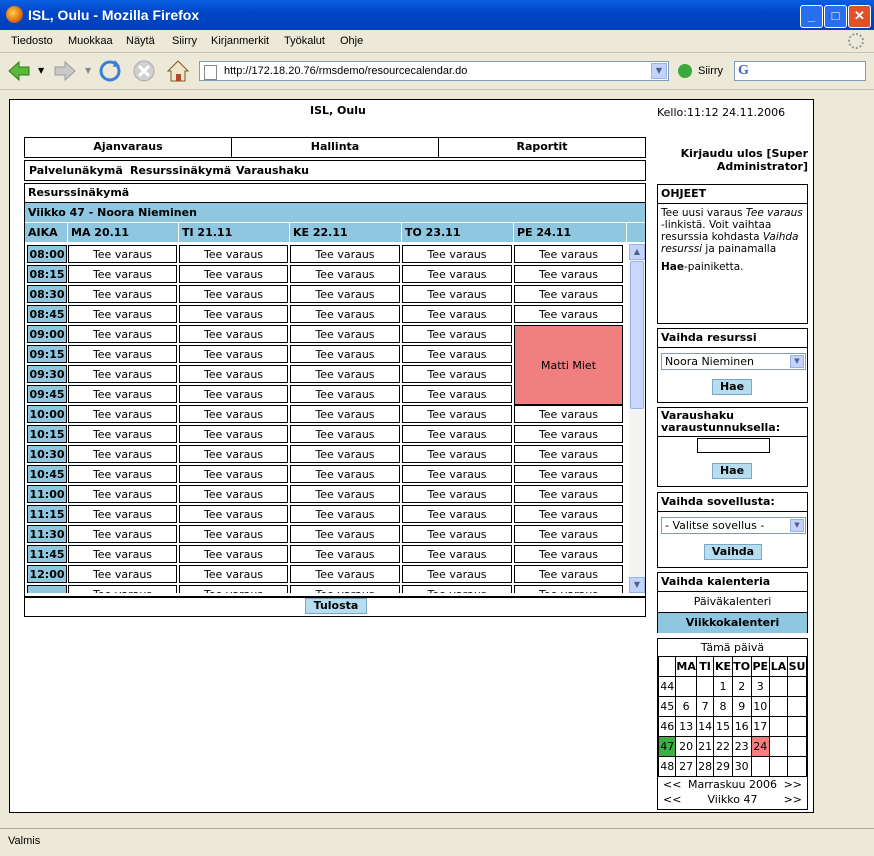  Describe the element at coordinates (705, 746) in the screenshot. I see `calendar-day: 21` at that location.